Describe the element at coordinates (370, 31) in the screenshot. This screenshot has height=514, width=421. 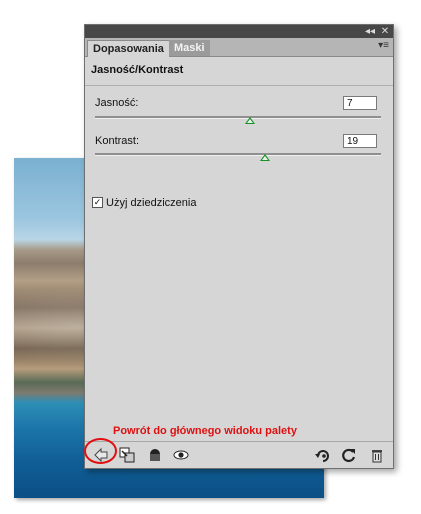
I see `double-chevron-icon: ◂◂` at that location.